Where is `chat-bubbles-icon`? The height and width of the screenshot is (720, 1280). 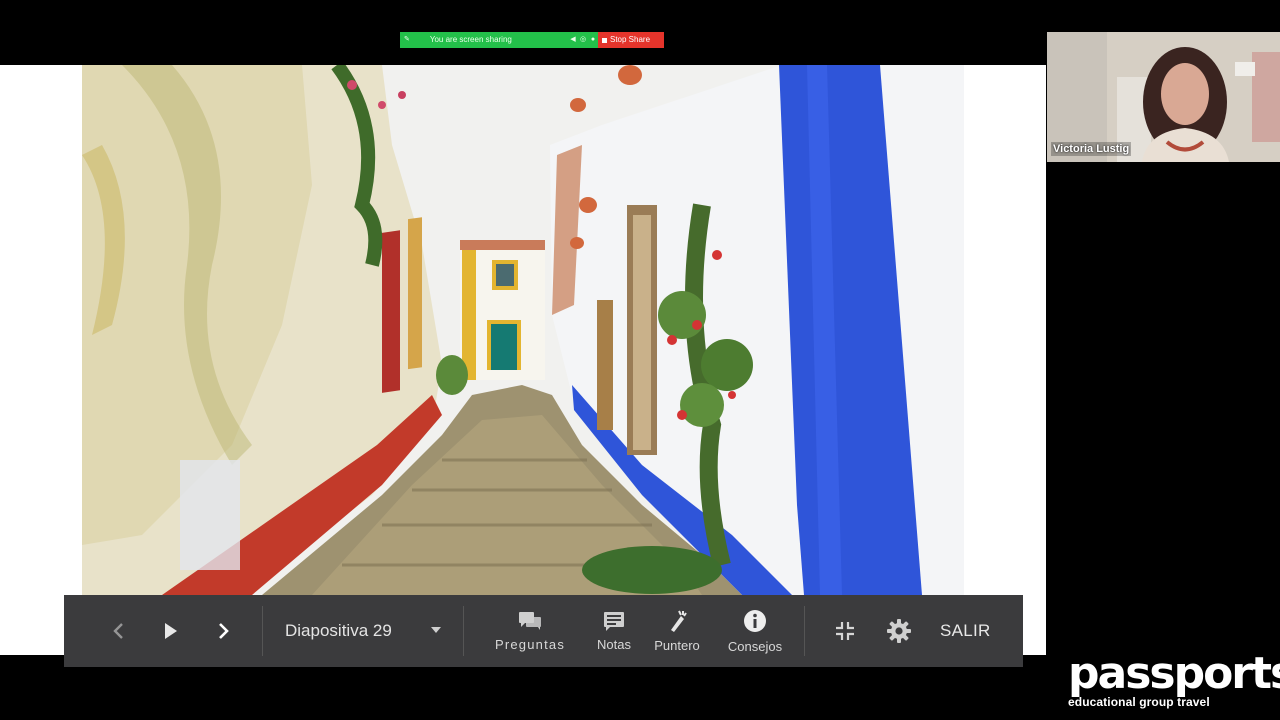 chat-bubbles-icon is located at coordinates (530, 620).